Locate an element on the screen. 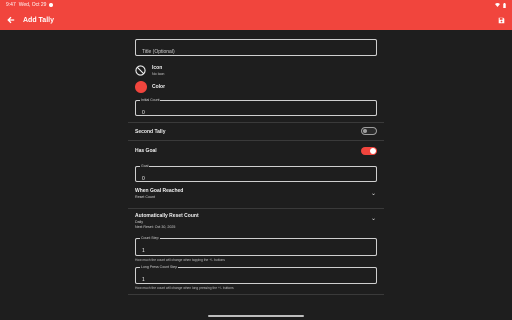 The height and width of the screenshot is (320, 512). when-goal-reached-dropdown: When Goal Reached Reset Count ⌄ is located at coordinates (256, 196).